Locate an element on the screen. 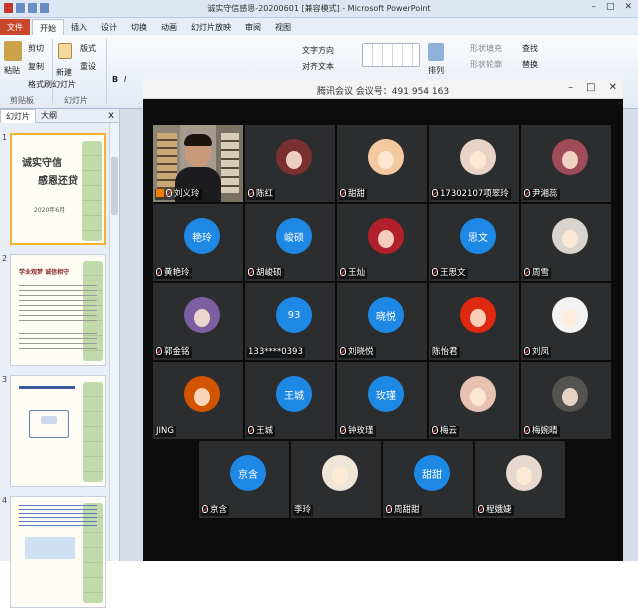  participant-tile: 李玲 is located at coordinates (336, 479).